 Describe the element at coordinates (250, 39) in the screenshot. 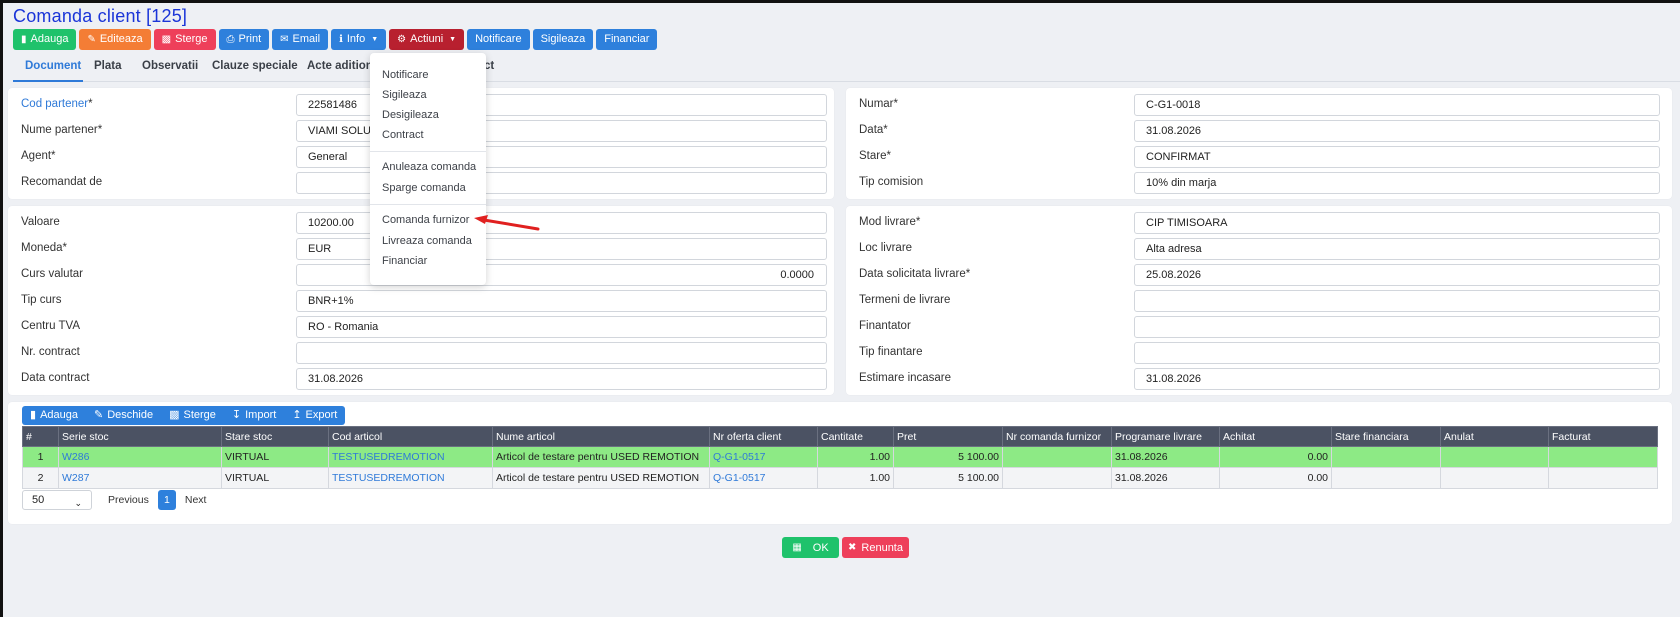

I see `print-button-label: Print` at that location.